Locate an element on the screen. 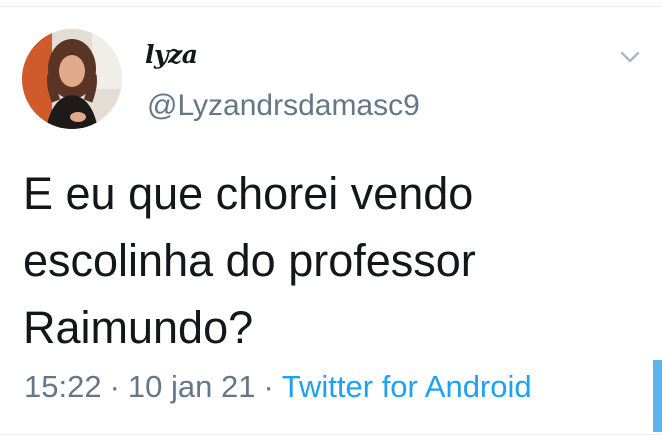 This screenshot has height=441, width=662. avatar is located at coordinates (72, 79).